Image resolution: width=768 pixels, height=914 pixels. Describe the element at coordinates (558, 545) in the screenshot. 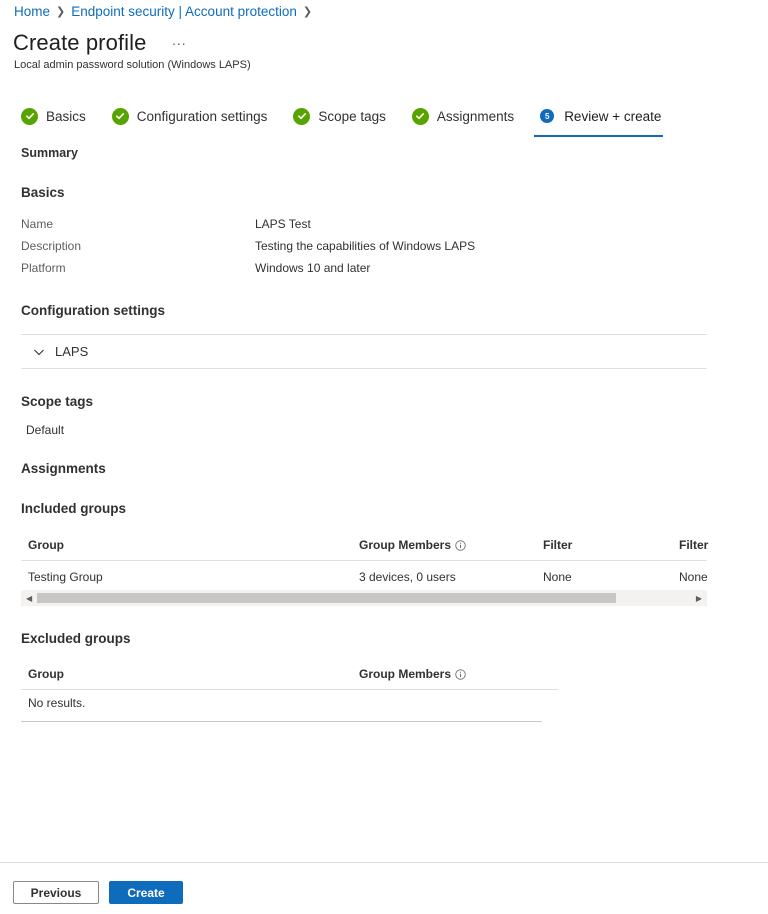

I see `column-header-filter: Filter` at that location.